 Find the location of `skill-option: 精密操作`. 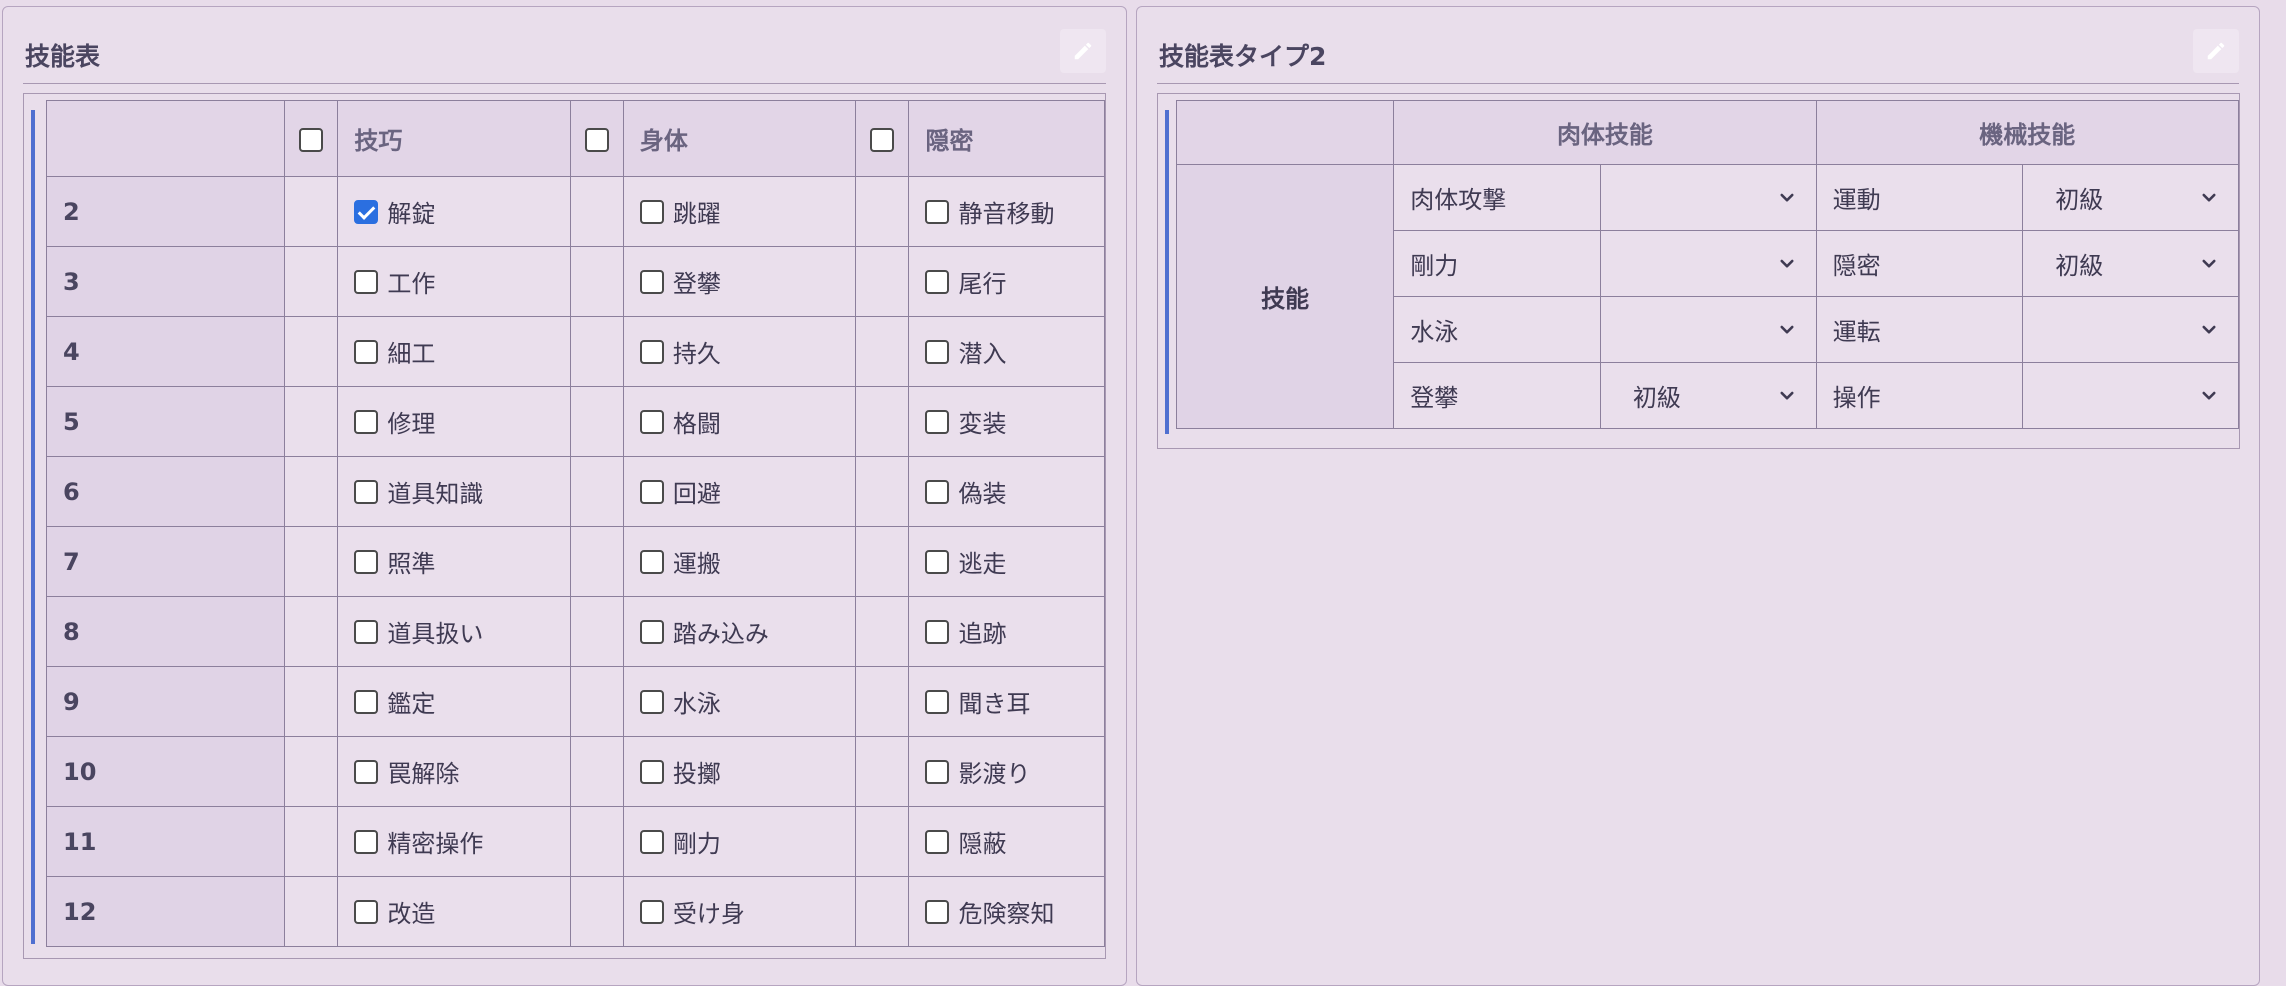

skill-option: 精密操作 is located at coordinates (453, 841).